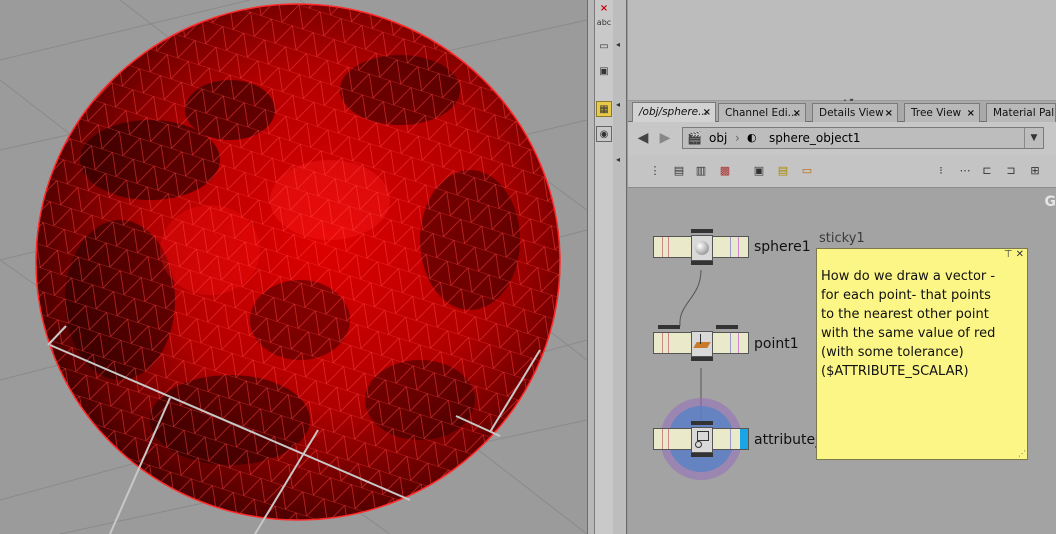 This screenshot has height=534, width=1056. What do you see at coordinates (718, 138) in the screenshot?
I see `path-root: obj` at bounding box center [718, 138].